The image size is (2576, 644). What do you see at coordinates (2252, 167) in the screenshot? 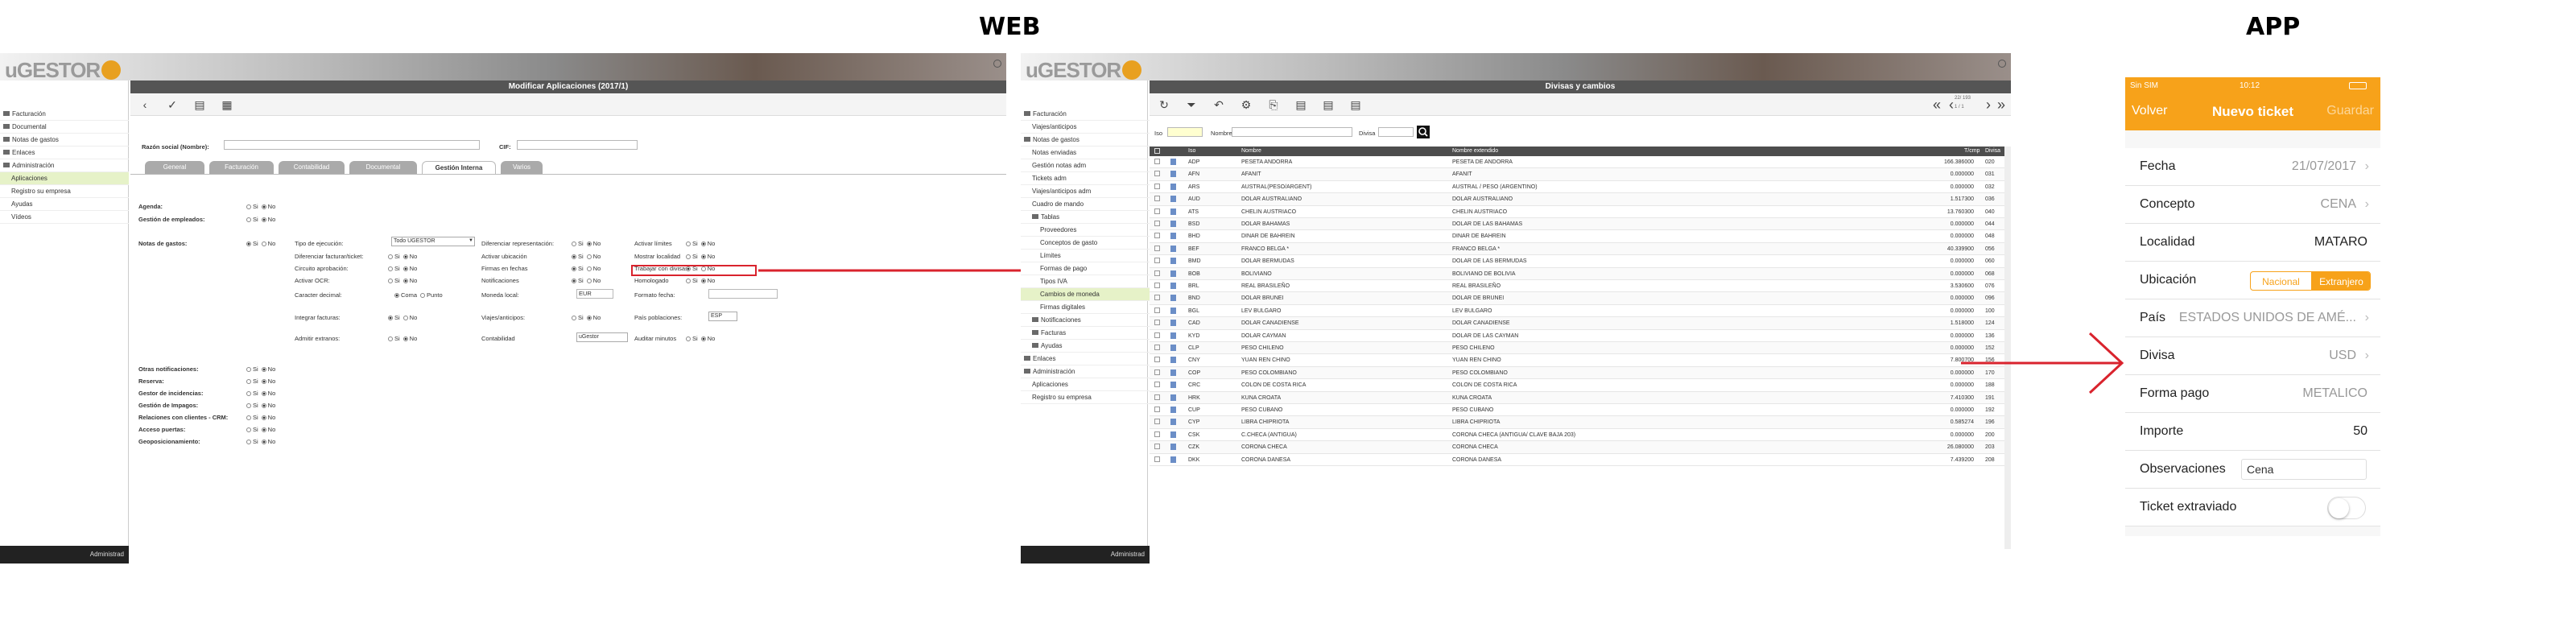
I see `field-fecha: Fecha 21/07/2017 ›` at bounding box center [2252, 167].